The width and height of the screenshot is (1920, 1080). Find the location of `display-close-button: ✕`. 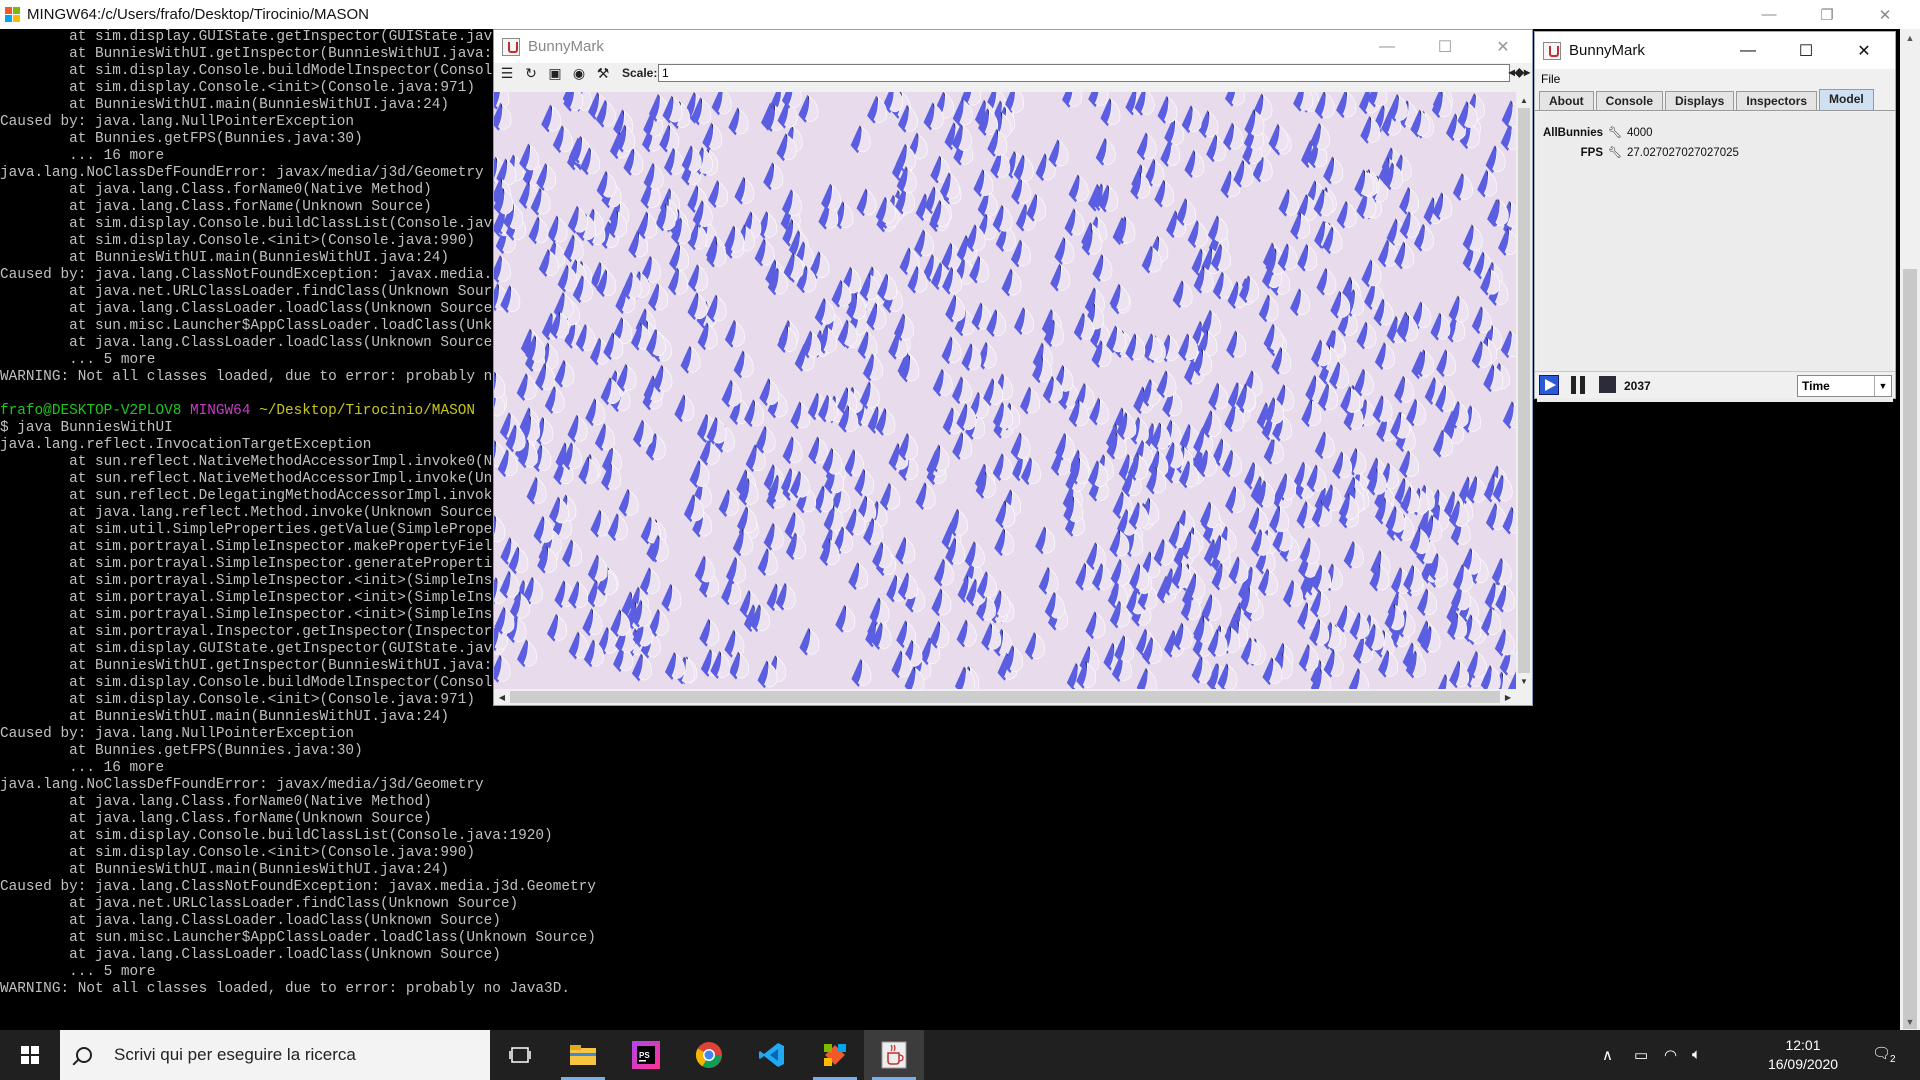

display-close-button: ✕ is located at coordinates (1503, 46).